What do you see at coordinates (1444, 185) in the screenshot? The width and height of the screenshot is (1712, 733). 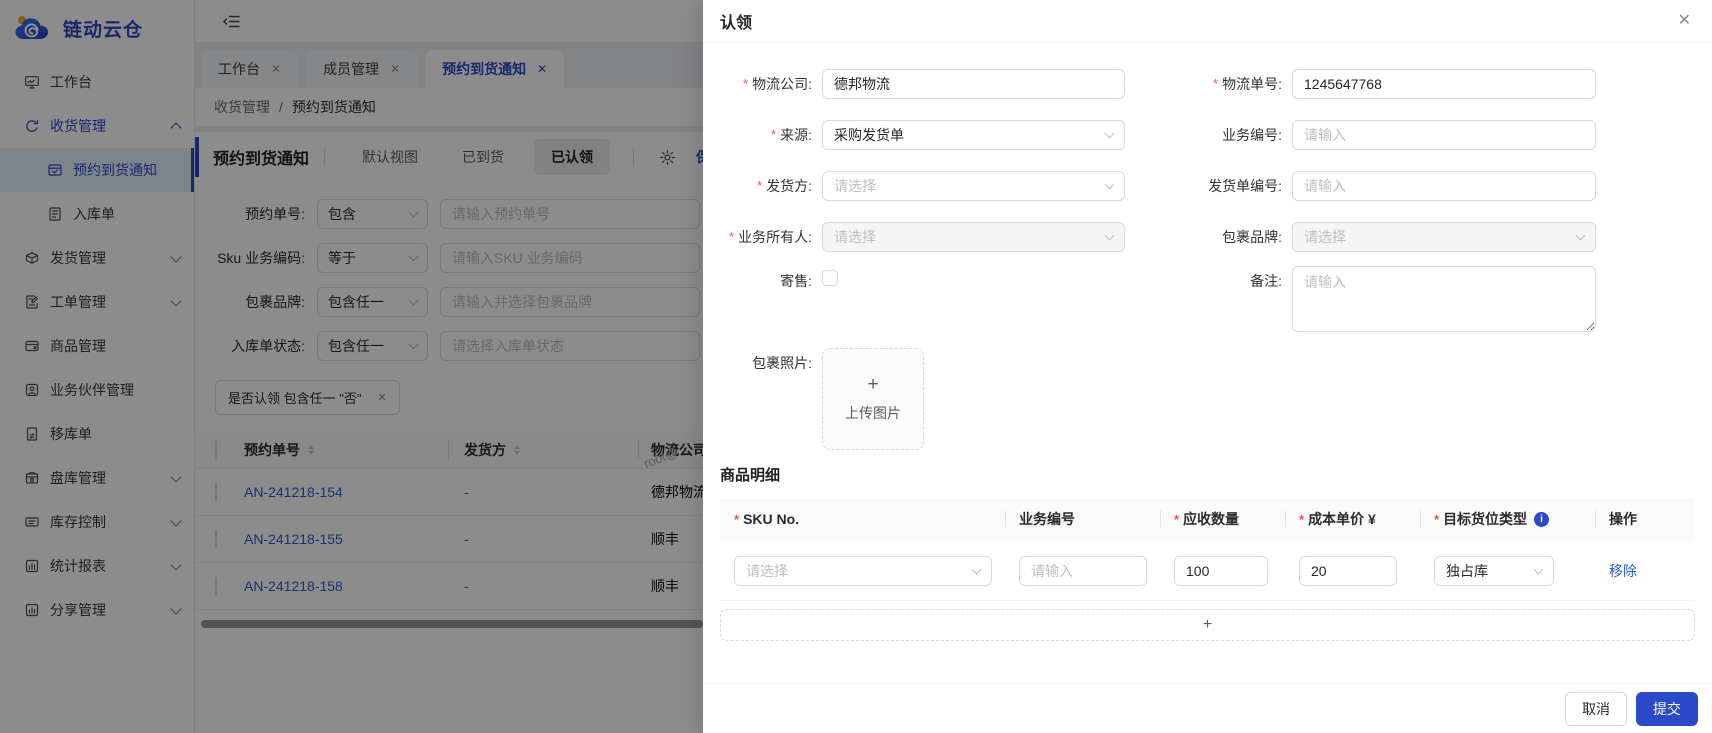 I see `shipping-order-no-input` at bounding box center [1444, 185].